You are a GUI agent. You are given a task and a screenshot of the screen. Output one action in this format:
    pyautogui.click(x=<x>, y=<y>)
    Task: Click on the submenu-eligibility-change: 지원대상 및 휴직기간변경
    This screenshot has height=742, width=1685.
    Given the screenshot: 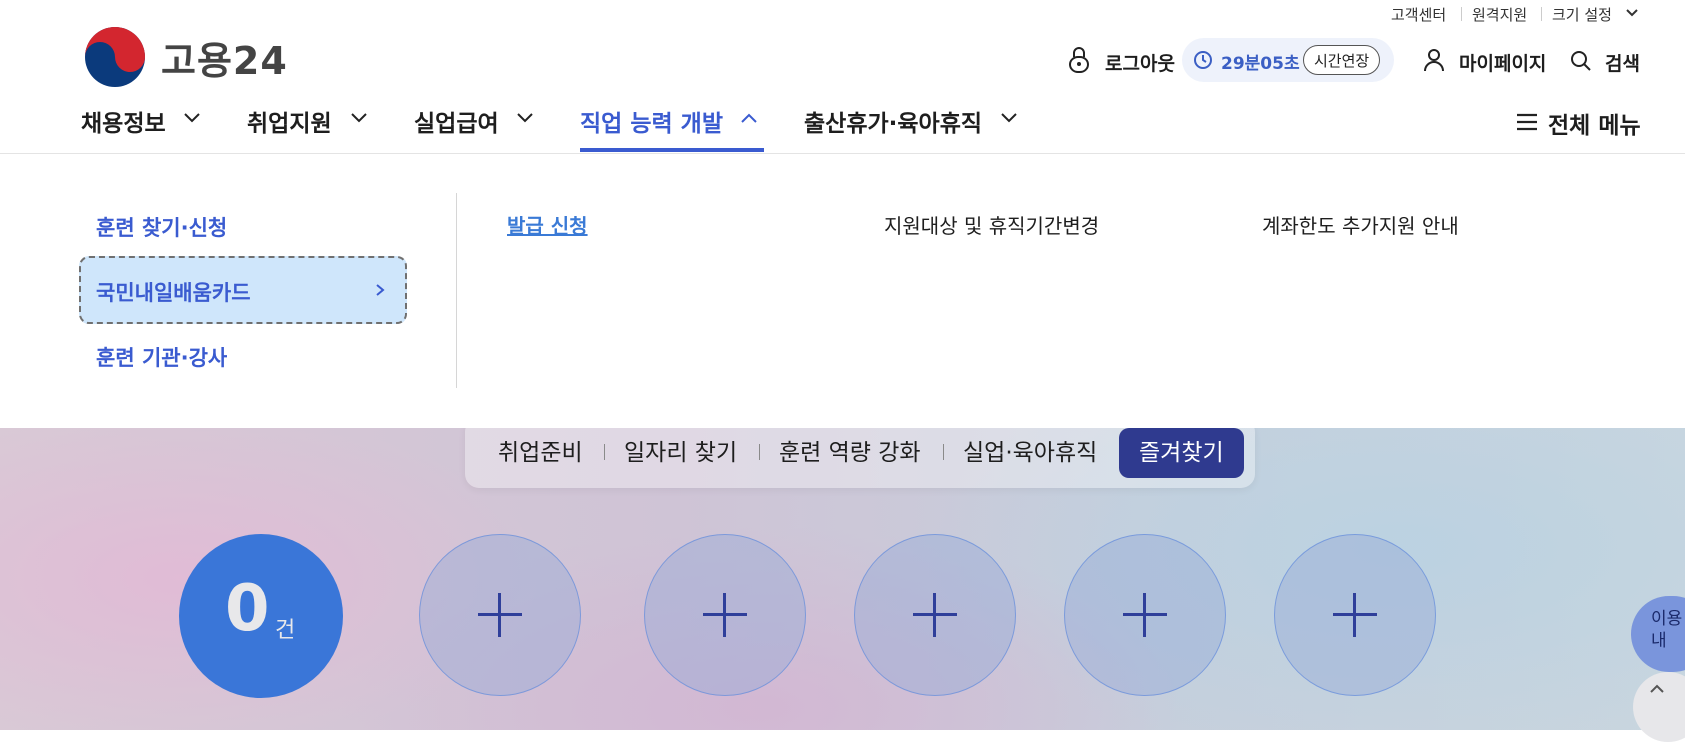 What is the action you would take?
    pyautogui.click(x=991, y=224)
    